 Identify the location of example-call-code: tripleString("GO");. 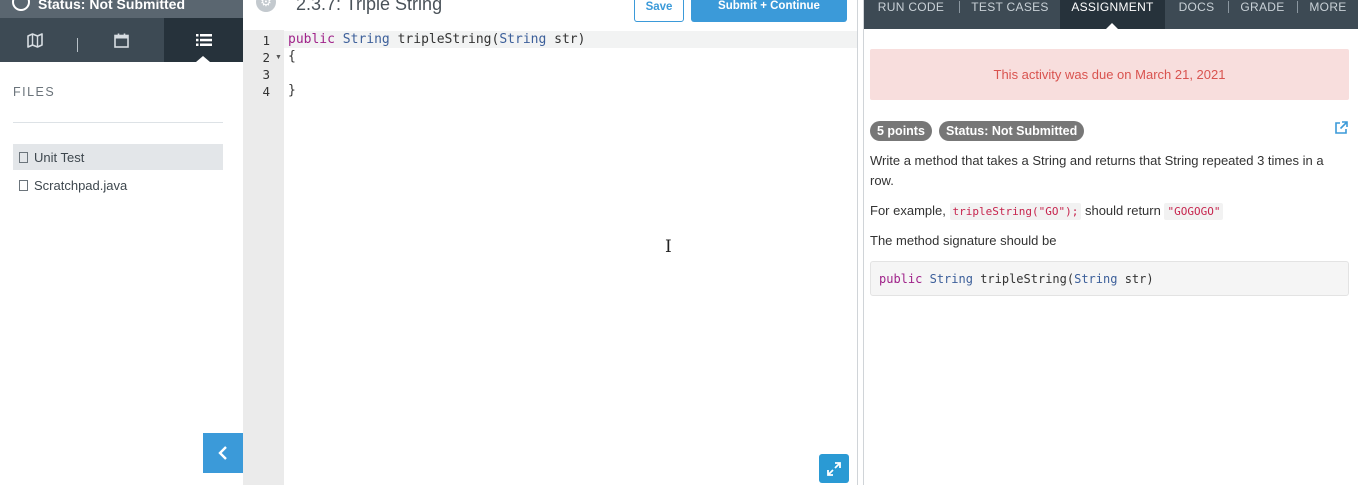
(1015, 211).